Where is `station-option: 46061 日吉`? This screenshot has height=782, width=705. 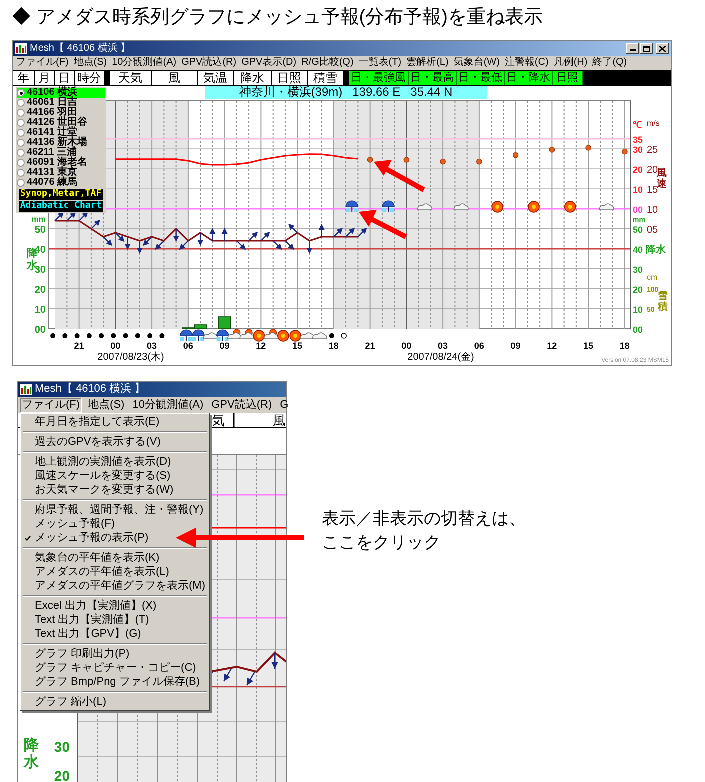
station-option: 46061 日吉 is located at coordinates (61, 103).